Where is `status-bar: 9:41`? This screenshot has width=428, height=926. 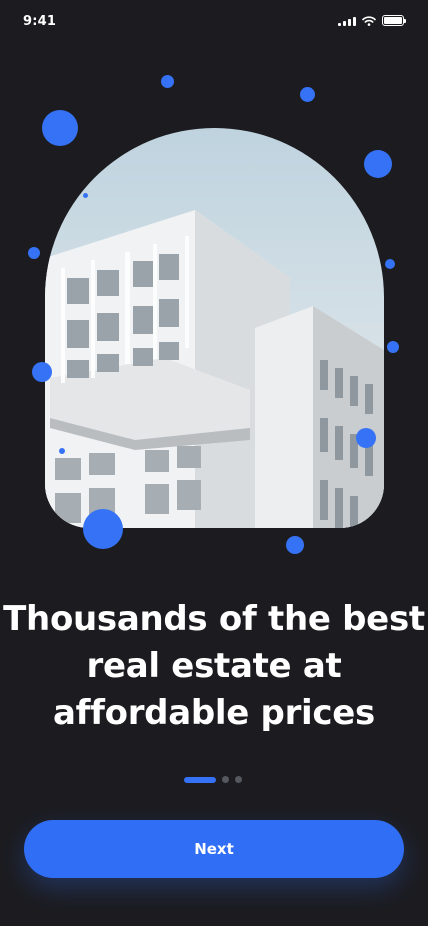
status-bar: 9:41 is located at coordinates (214, 22).